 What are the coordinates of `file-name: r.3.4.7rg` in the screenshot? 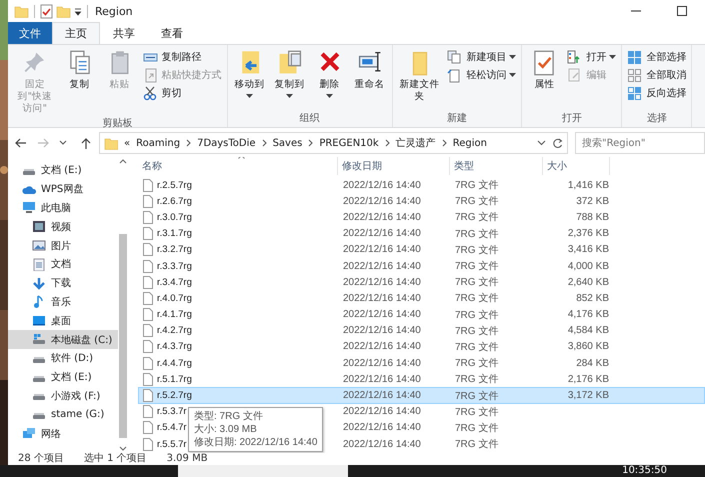 It's located at (174, 282).